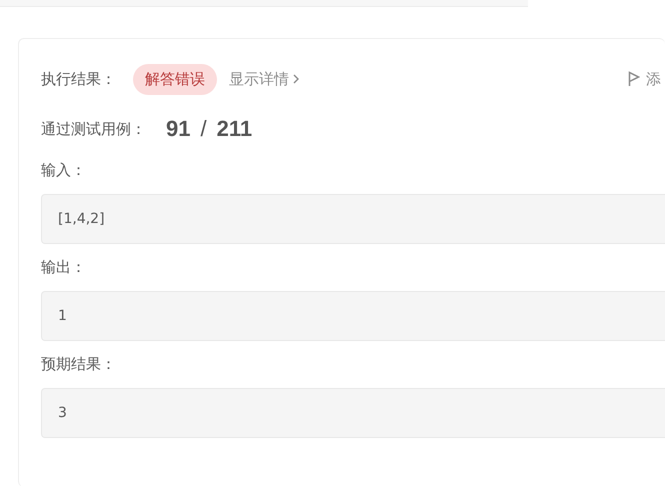 Image resolution: width=665 pixels, height=486 pixels. Describe the element at coordinates (62, 316) in the screenshot. I see `field-value: 1` at that location.